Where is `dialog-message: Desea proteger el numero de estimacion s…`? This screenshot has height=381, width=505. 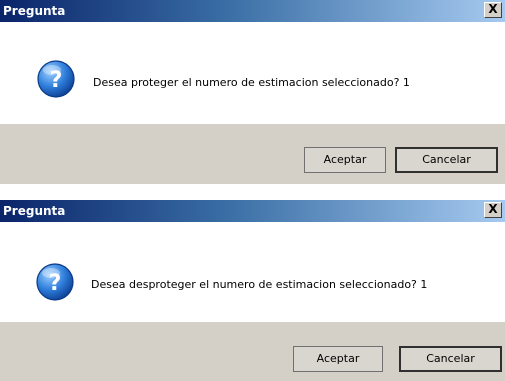
dialog-message: Desea proteger el numero de estimacion s… is located at coordinates (251, 82).